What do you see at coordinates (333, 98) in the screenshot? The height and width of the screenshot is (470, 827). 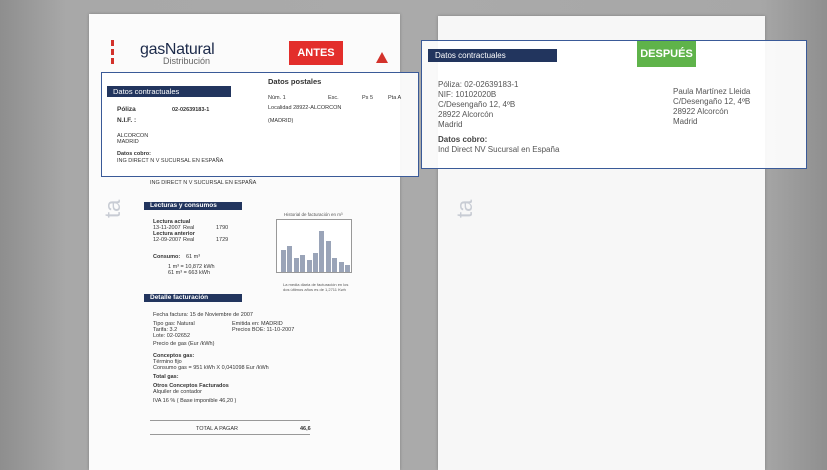 I see `postal-esc: Esc.` at bounding box center [333, 98].